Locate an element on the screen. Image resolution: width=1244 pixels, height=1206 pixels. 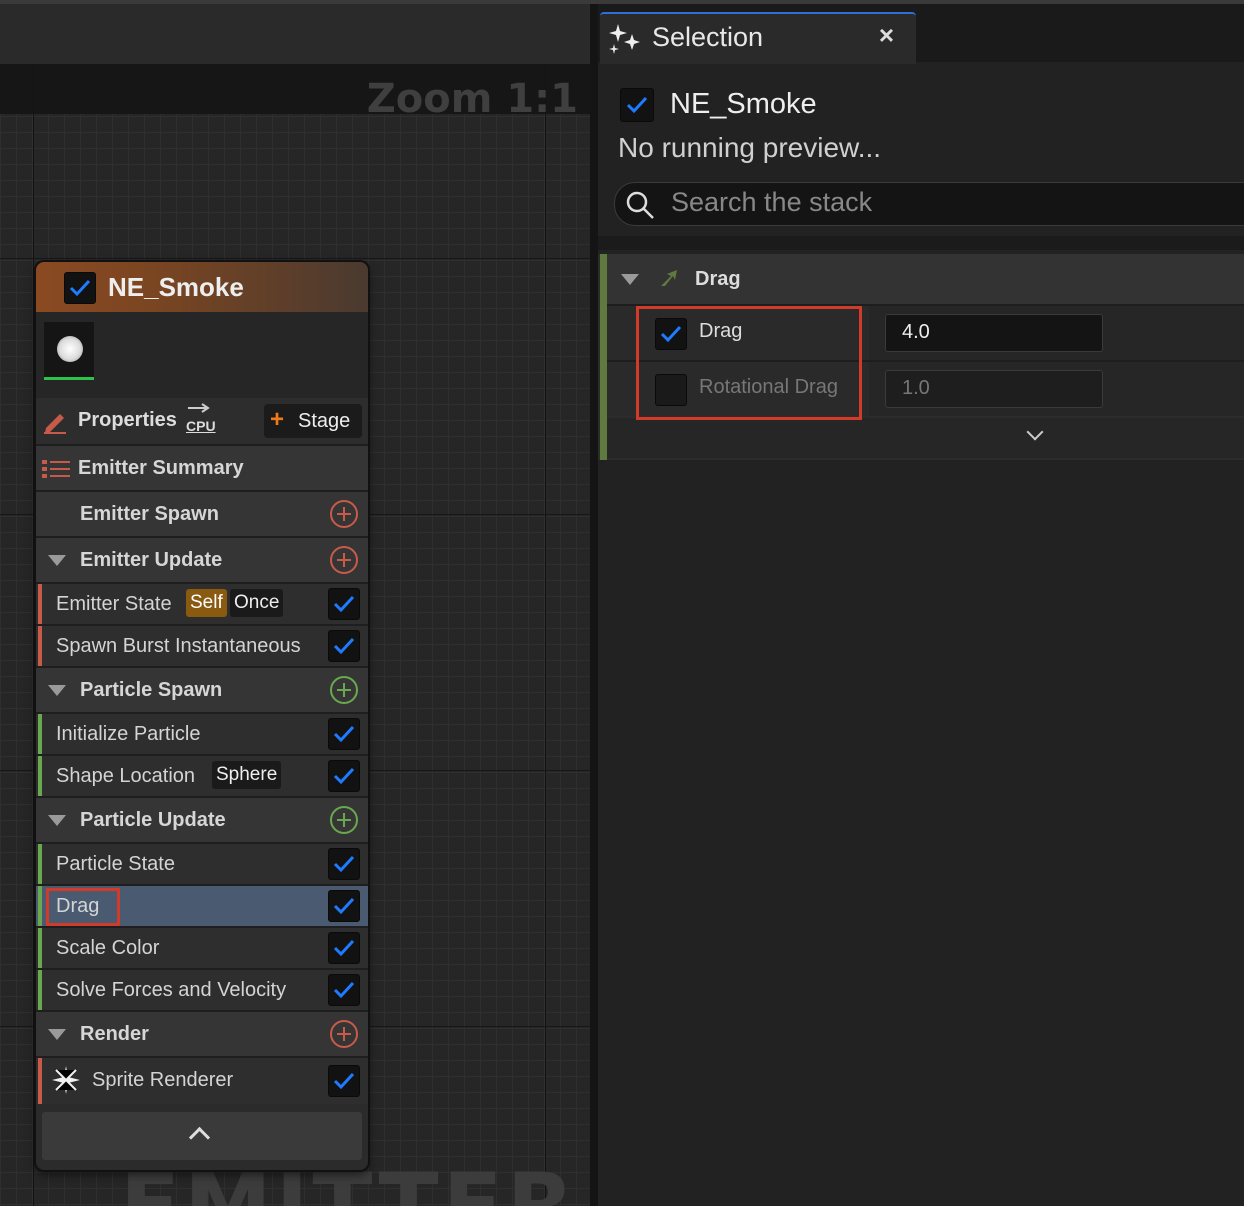
close-icon: × is located at coordinates (886, 35).